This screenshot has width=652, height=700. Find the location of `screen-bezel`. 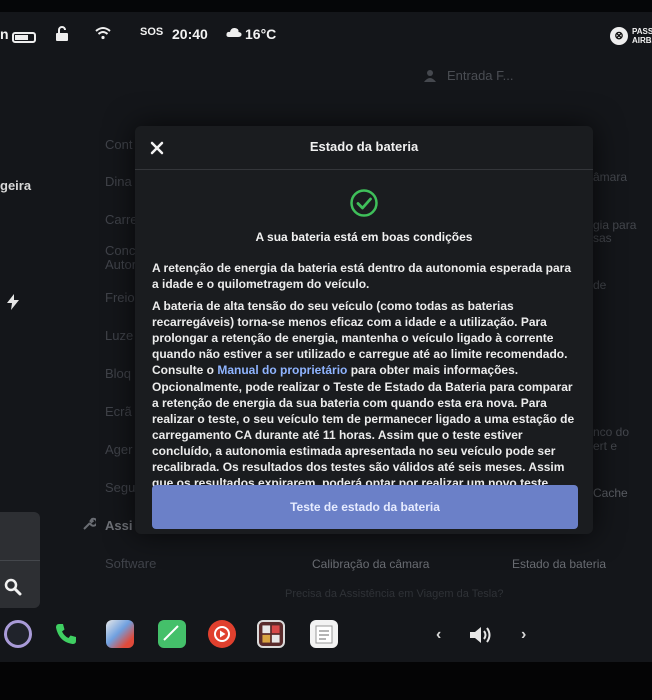

screen-bezel is located at coordinates (326, 681).